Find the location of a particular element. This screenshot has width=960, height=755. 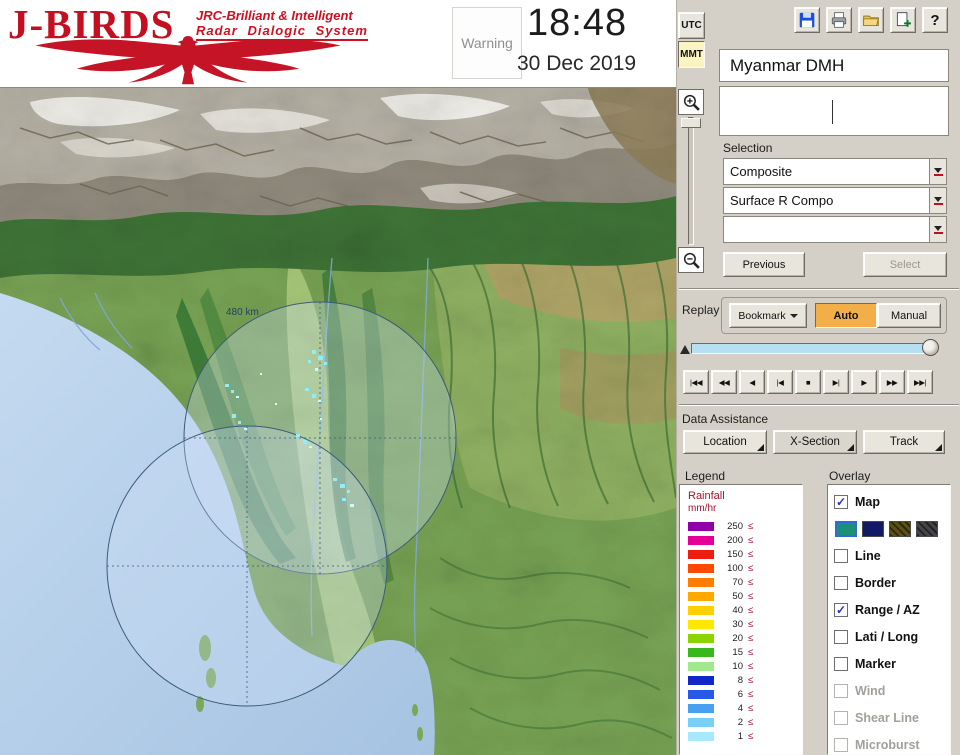

legend-row: 200 ≤ is located at coordinates (745, 540).